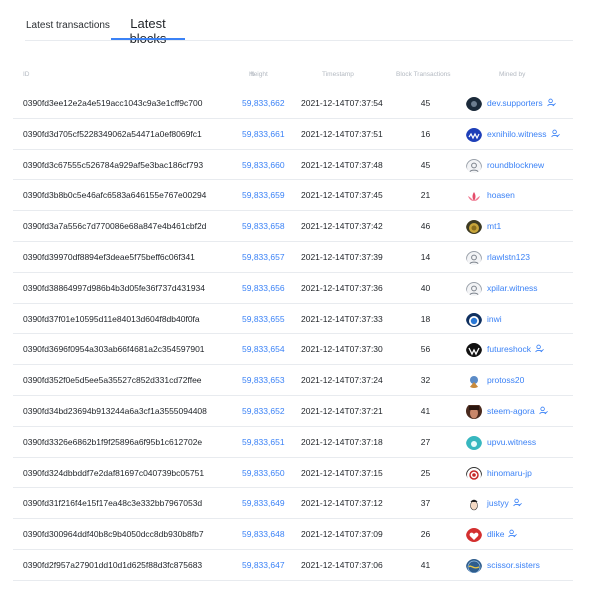 The width and height of the screenshot is (591, 608). What do you see at coordinates (338, 74) in the screenshot?
I see `column-header-timestamp: Timestamp` at bounding box center [338, 74].